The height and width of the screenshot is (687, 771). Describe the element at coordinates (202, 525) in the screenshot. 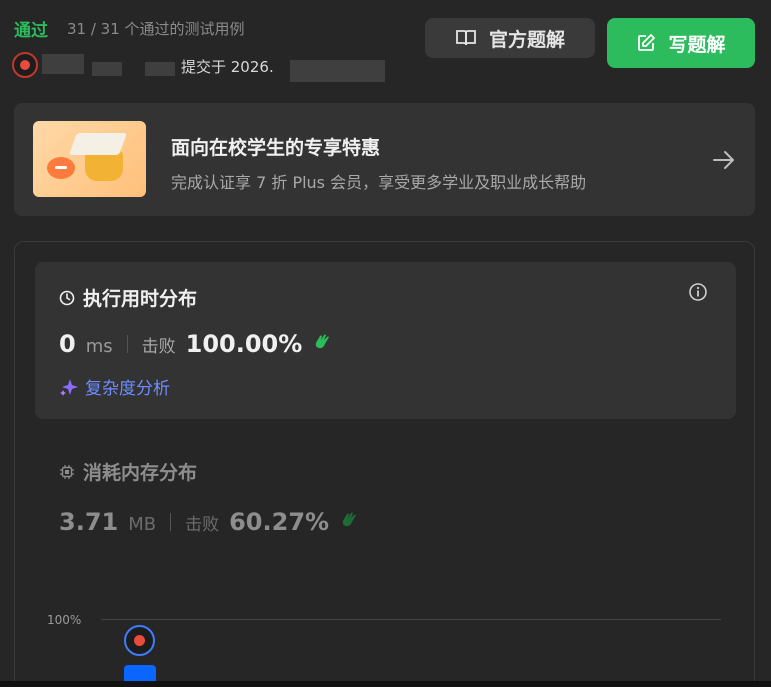

I see `memory-beat-label: 击败` at that location.